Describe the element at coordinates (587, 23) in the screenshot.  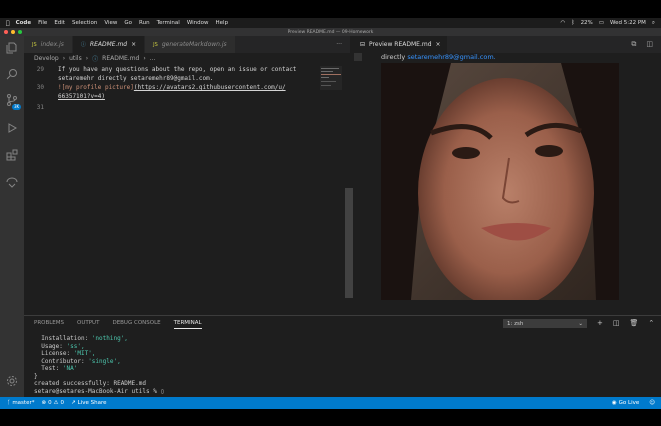
I see `battery-percent: 22%` at that location.